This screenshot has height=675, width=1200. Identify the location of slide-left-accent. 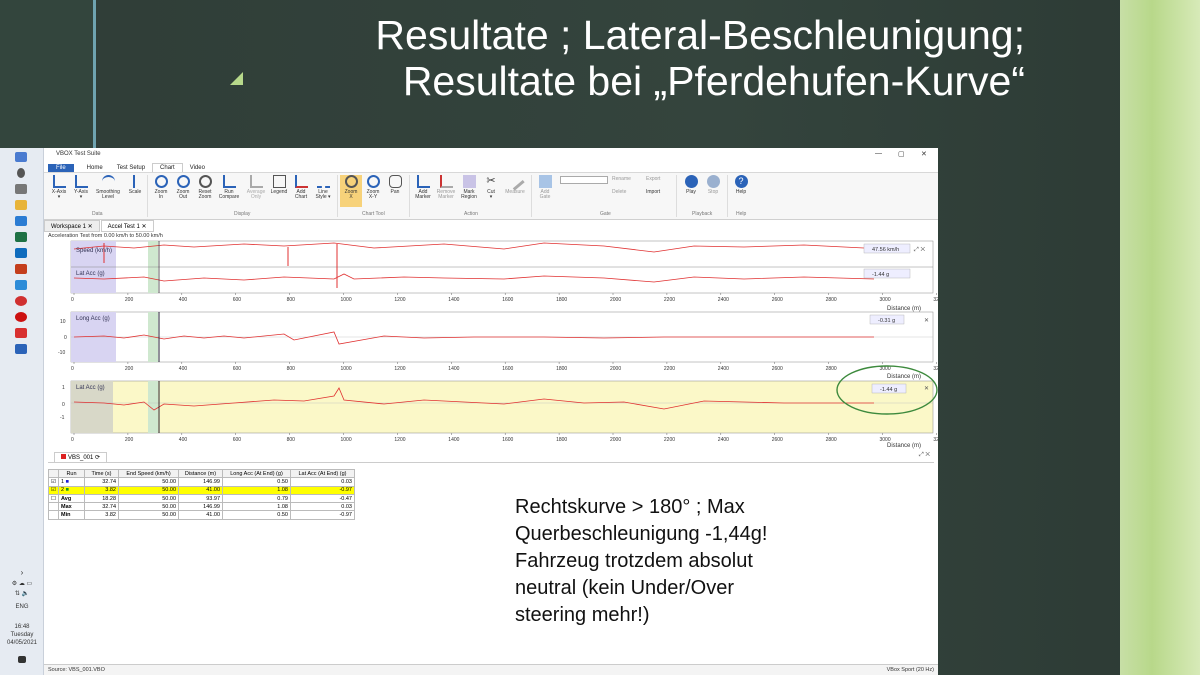
(48, 75).